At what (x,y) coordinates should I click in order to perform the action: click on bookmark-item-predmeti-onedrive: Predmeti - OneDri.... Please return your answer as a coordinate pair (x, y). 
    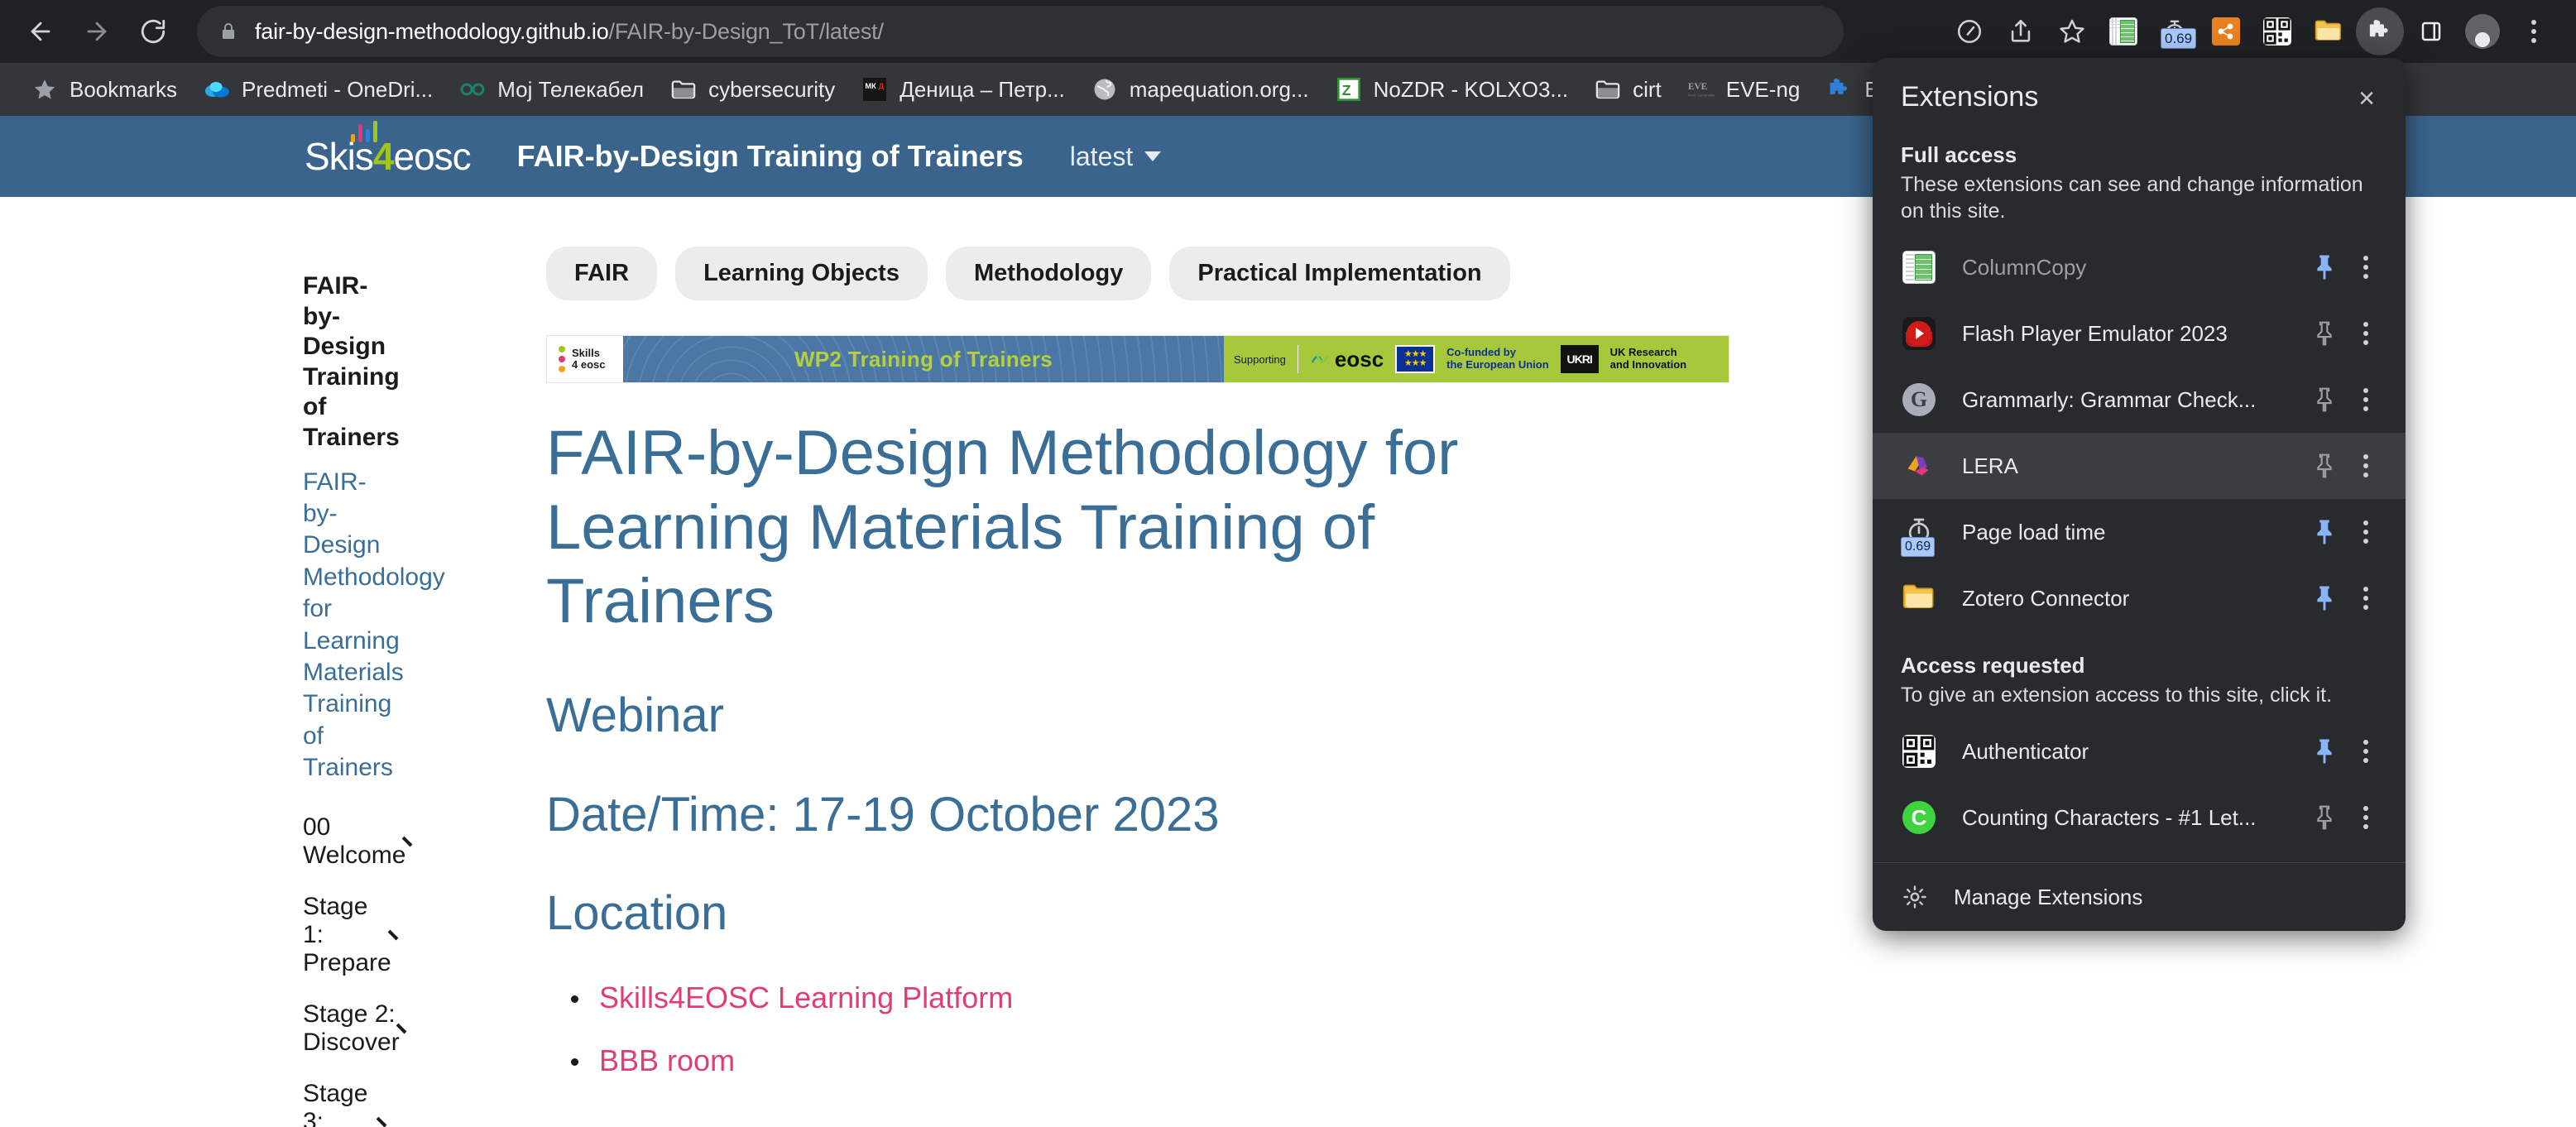
    Looking at the image, I should click on (318, 89).